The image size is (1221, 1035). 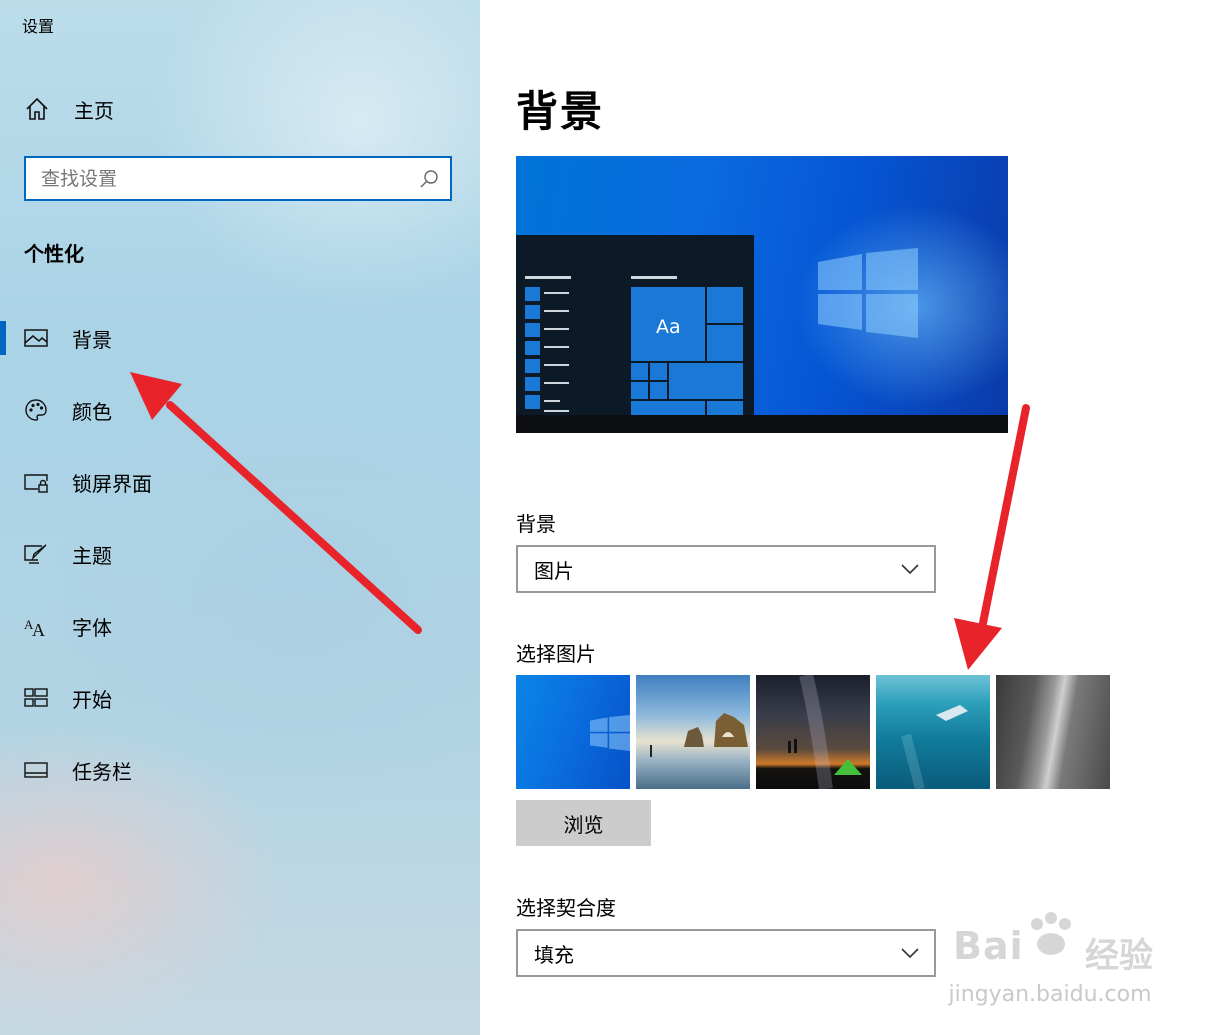 What do you see at coordinates (240, 770) in the screenshot?
I see `sidebar-item-taskbar: 任务栏` at bounding box center [240, 770].